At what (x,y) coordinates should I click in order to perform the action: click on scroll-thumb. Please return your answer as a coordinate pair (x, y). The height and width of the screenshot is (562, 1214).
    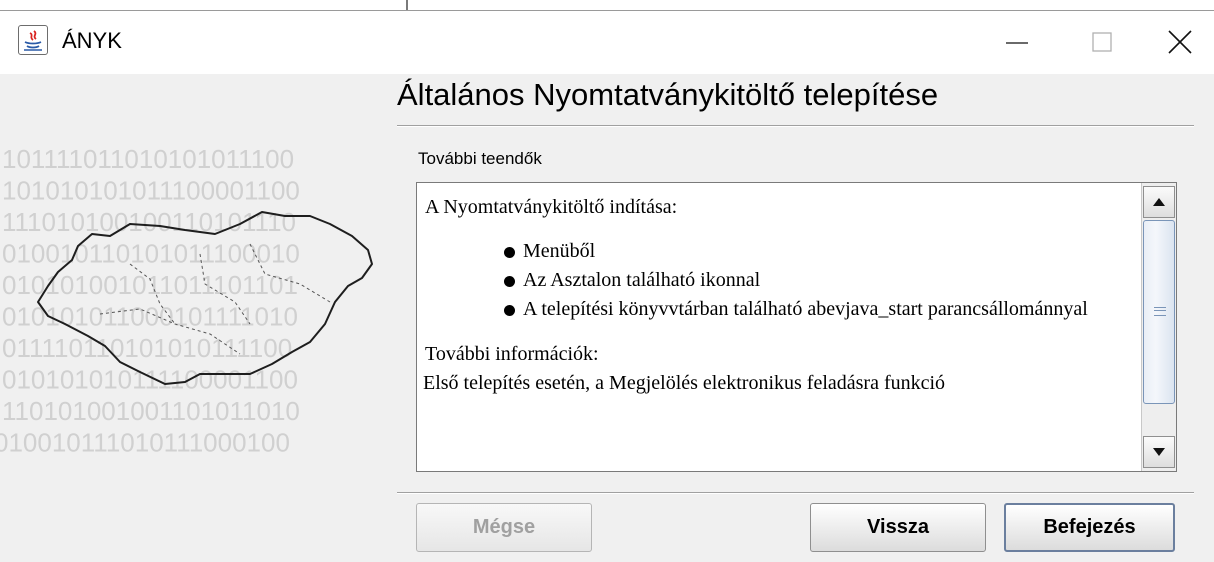
    Looking at the image, I should click on (1159, 312).